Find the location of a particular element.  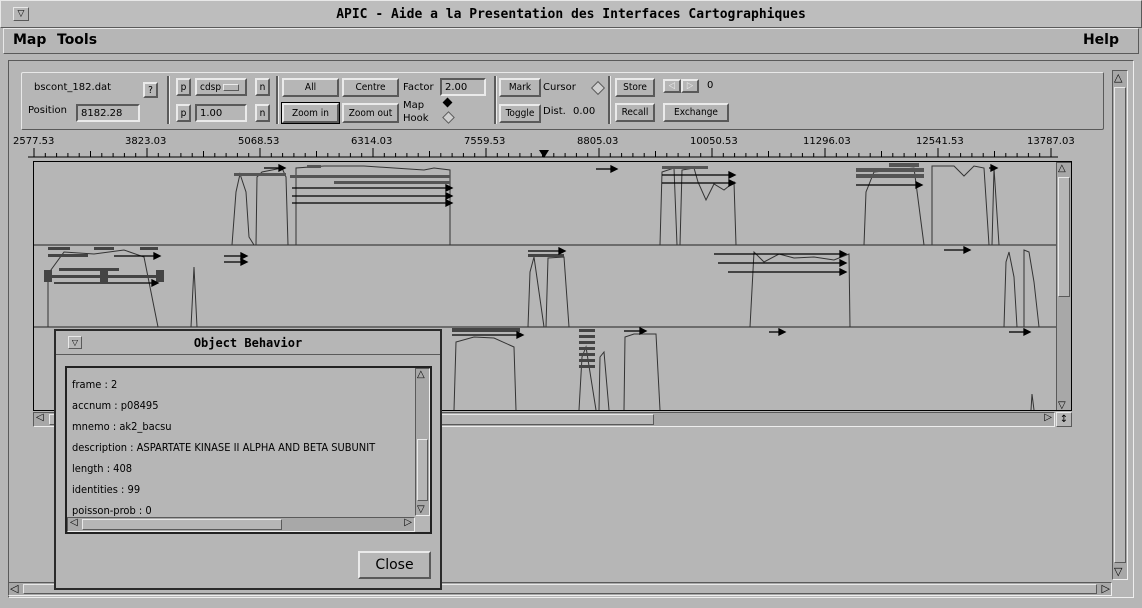

menu-help: Help is located at coordinates (1101, 40).